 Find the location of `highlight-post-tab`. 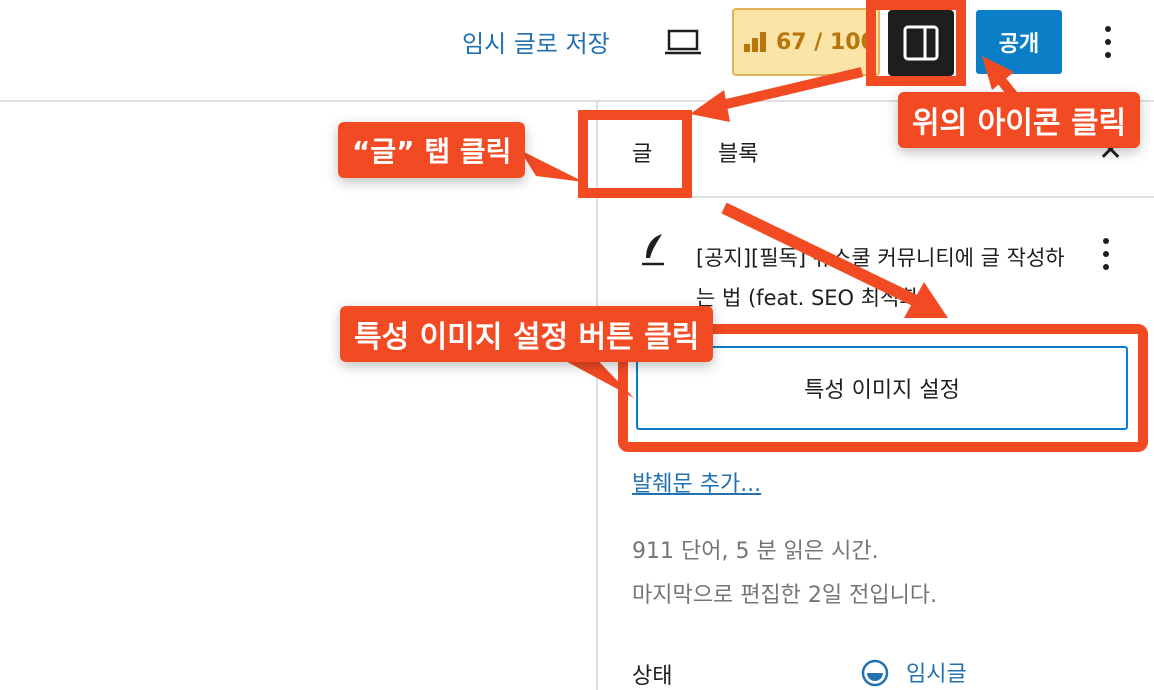

highlight-post-tab is located at coordinates (635, 154).